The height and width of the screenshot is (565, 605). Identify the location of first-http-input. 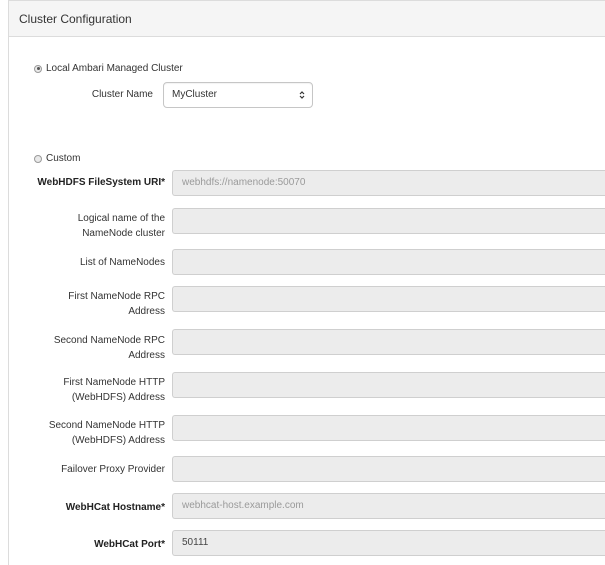
(388, 385).